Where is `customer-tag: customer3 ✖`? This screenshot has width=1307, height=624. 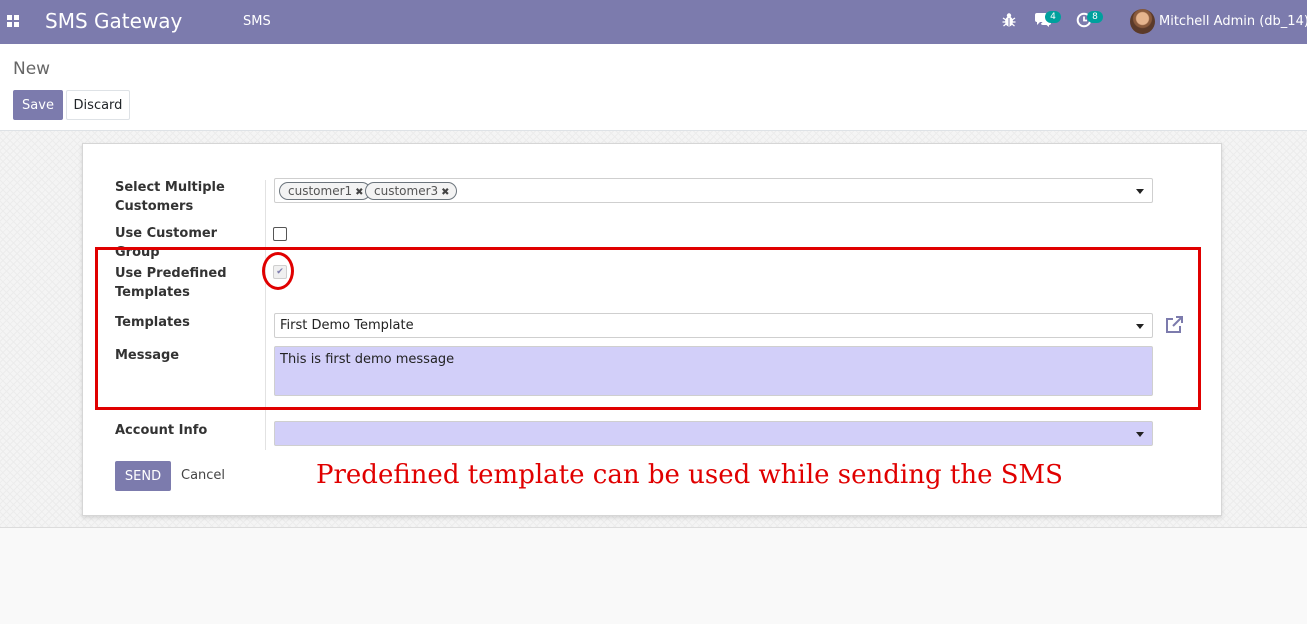 customer-tag: customer3 ✖ is located at coordinates (411, 191).